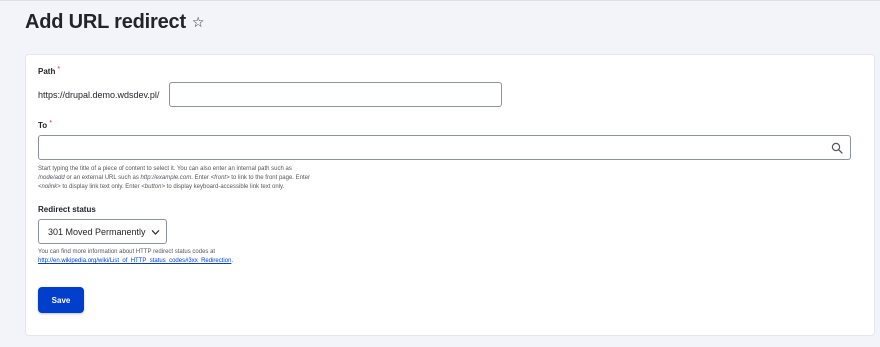 This screenshot has width=880, height=347. I want to click on path-label: Path *, so click(49, 71).